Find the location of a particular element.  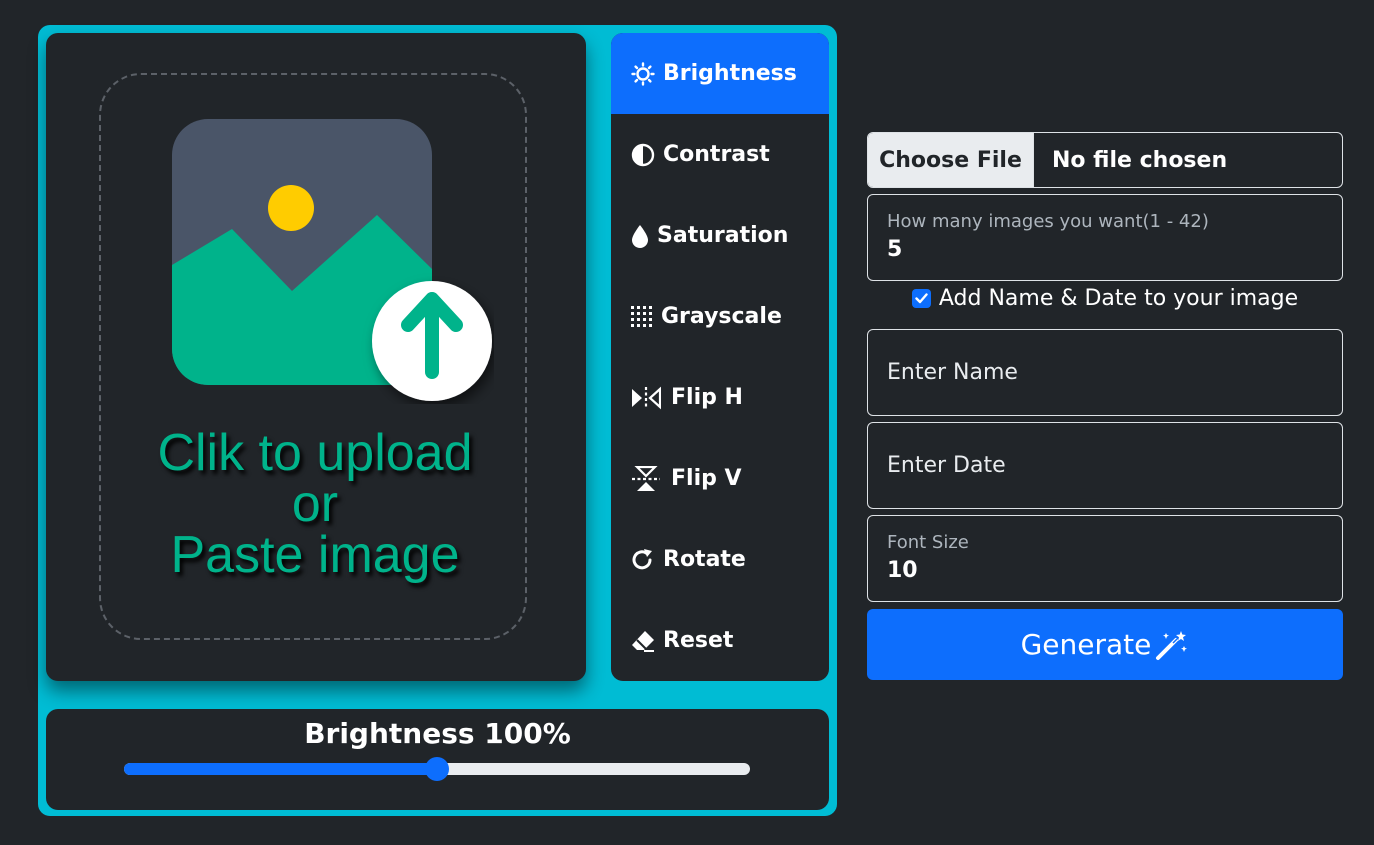

generate-button: Generate is located at coordinates (1105, 644).